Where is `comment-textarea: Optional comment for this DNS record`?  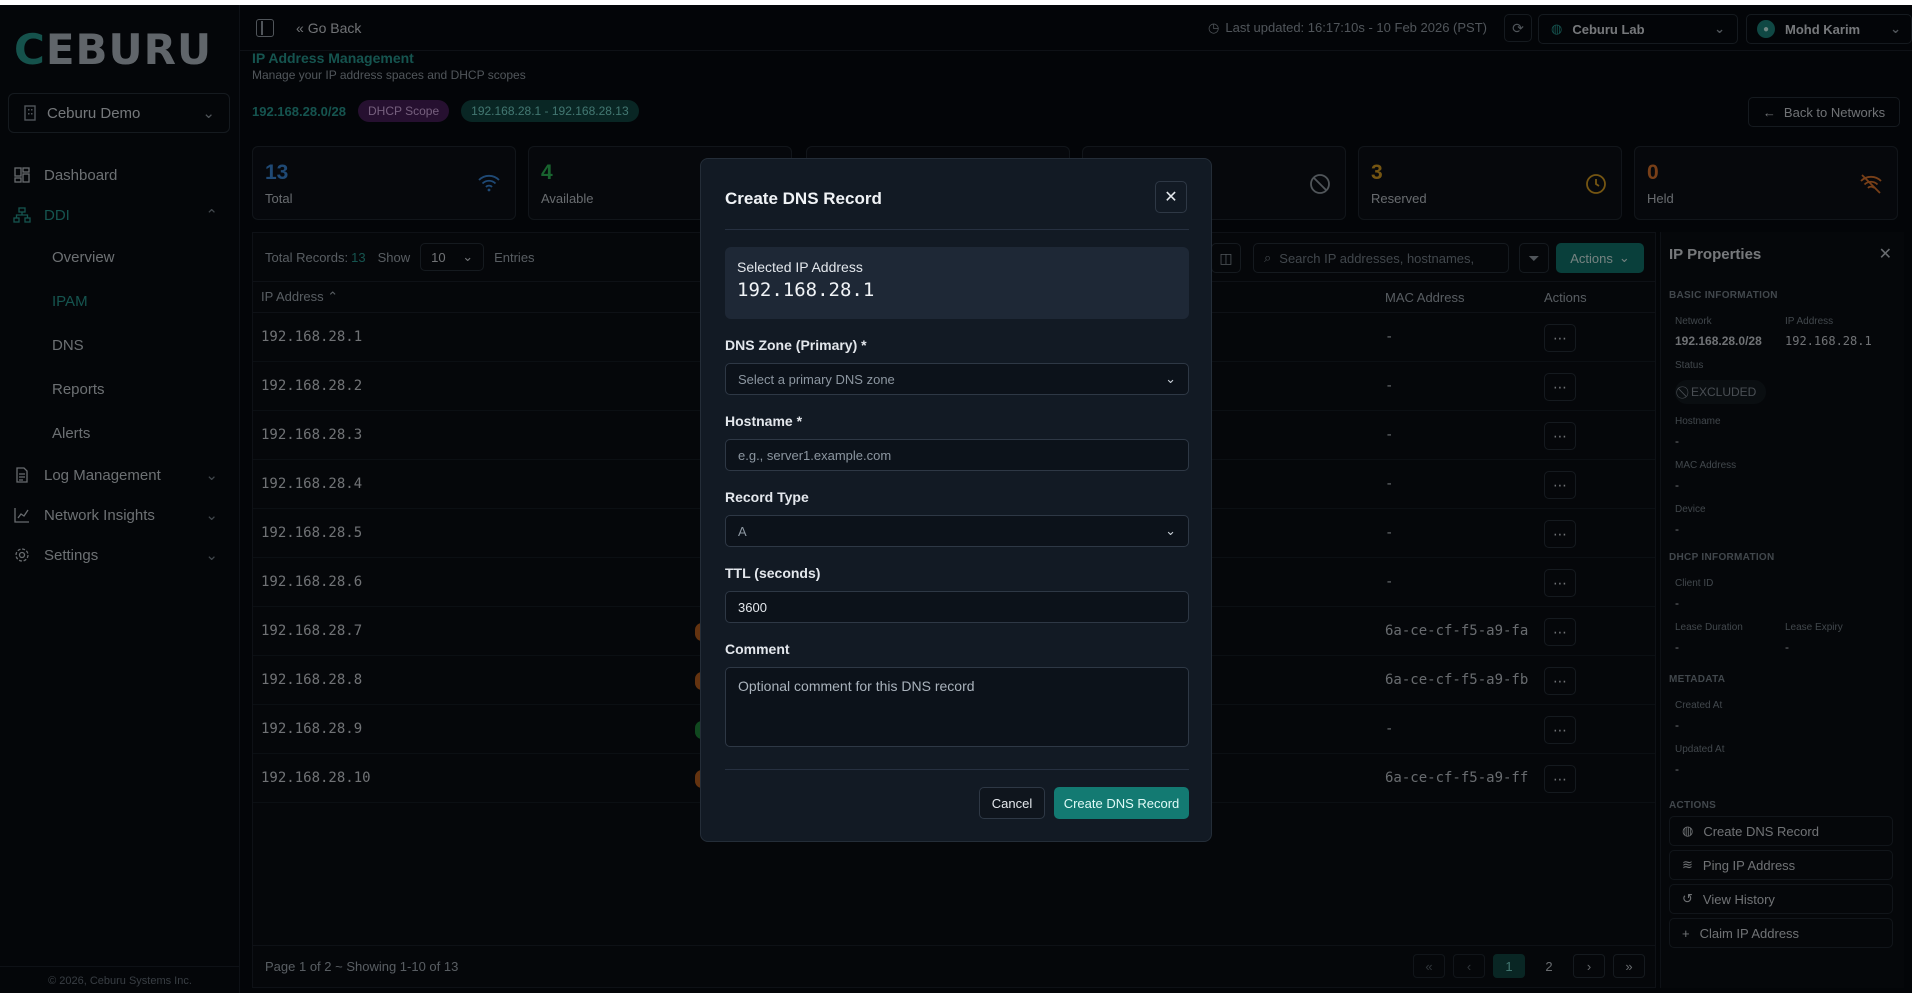 comment-textarea: Optional comment for this DNS record is located at coordinates (957, 707).